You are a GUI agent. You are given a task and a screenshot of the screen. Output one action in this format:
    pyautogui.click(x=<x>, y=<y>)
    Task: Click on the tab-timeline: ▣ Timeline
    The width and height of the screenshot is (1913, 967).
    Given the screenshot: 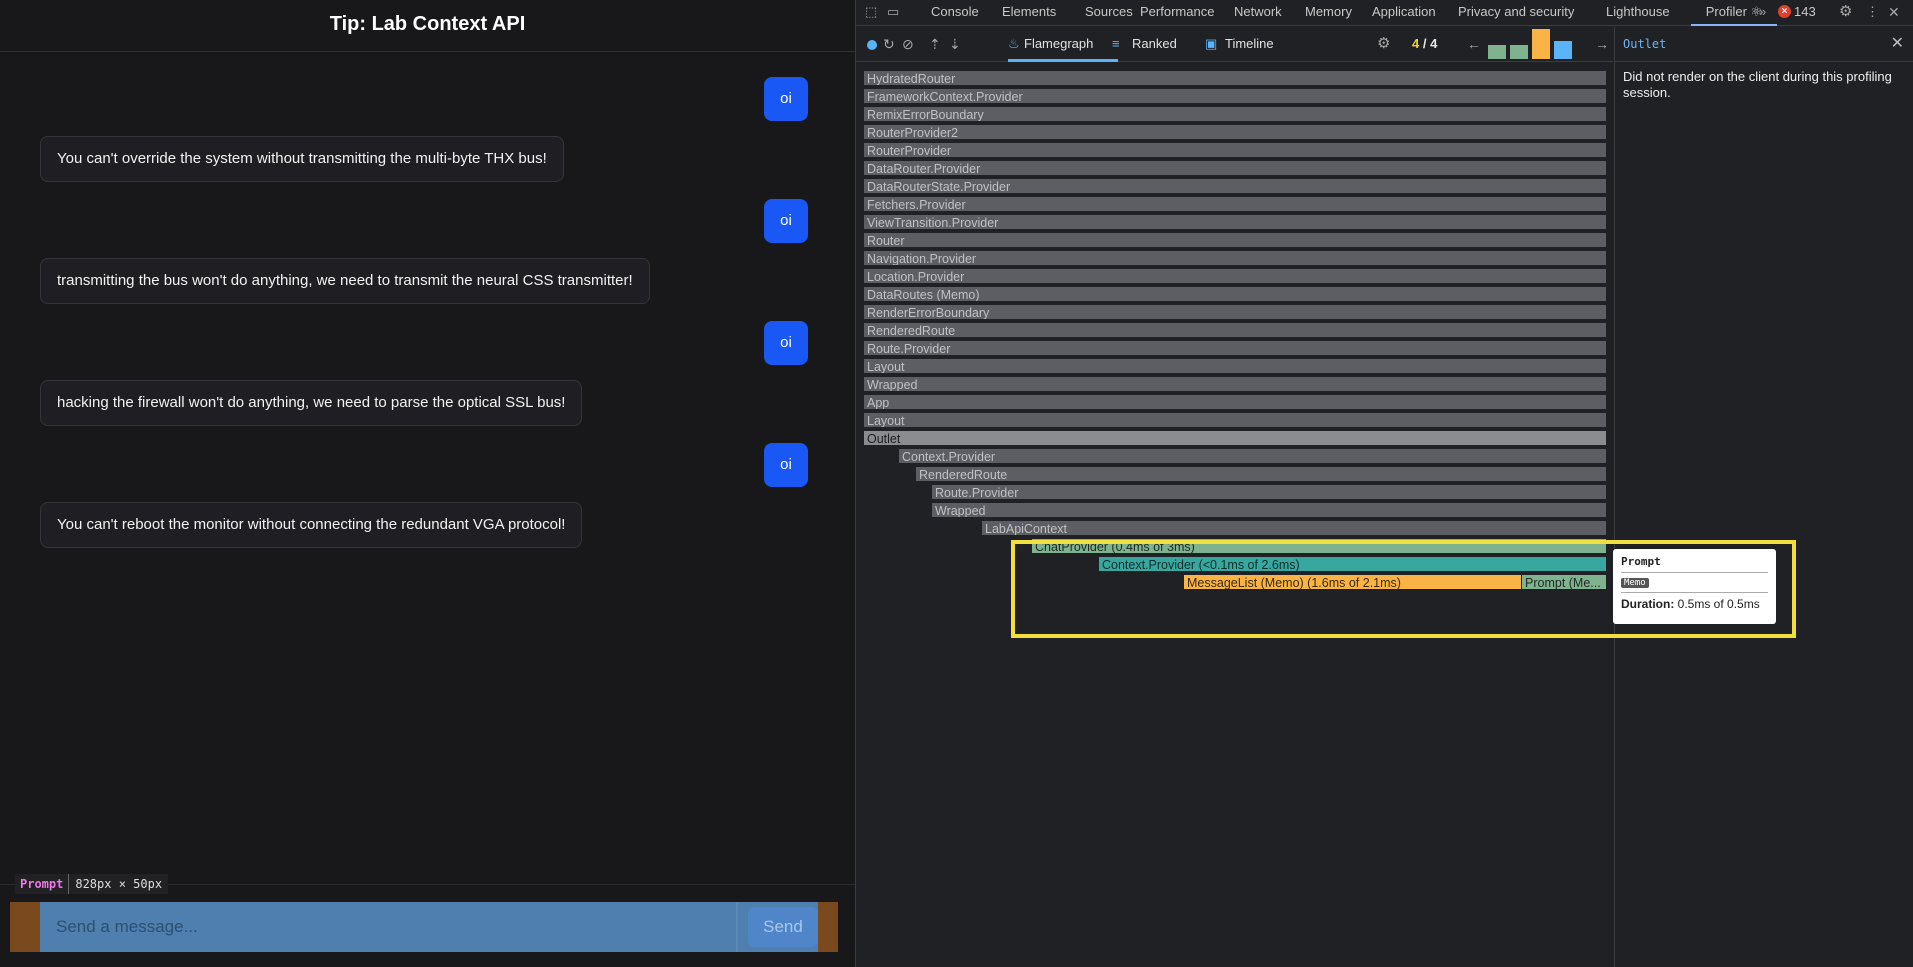 What is the action you would take?
    pyautogui.click(x=1239, y=44)
    